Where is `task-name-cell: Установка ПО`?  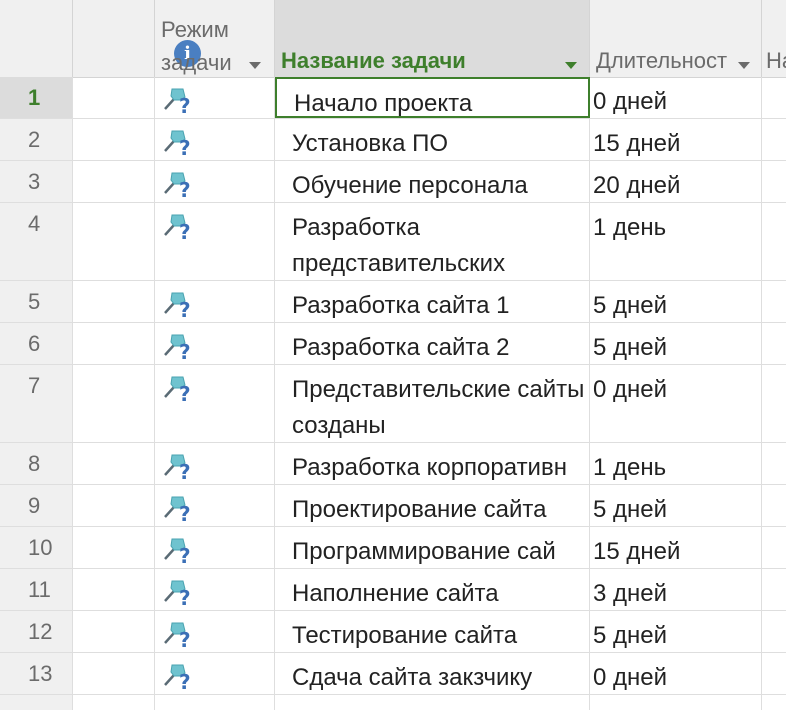
task-name-cell: Установка ПО is located at coordinates (432, 139).